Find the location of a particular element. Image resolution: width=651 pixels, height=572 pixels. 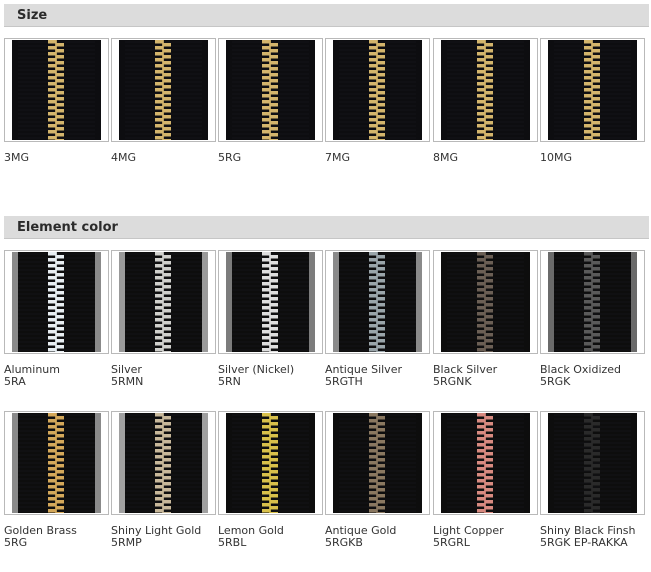

color-code: 5RA is located at coordinates (15, 381).